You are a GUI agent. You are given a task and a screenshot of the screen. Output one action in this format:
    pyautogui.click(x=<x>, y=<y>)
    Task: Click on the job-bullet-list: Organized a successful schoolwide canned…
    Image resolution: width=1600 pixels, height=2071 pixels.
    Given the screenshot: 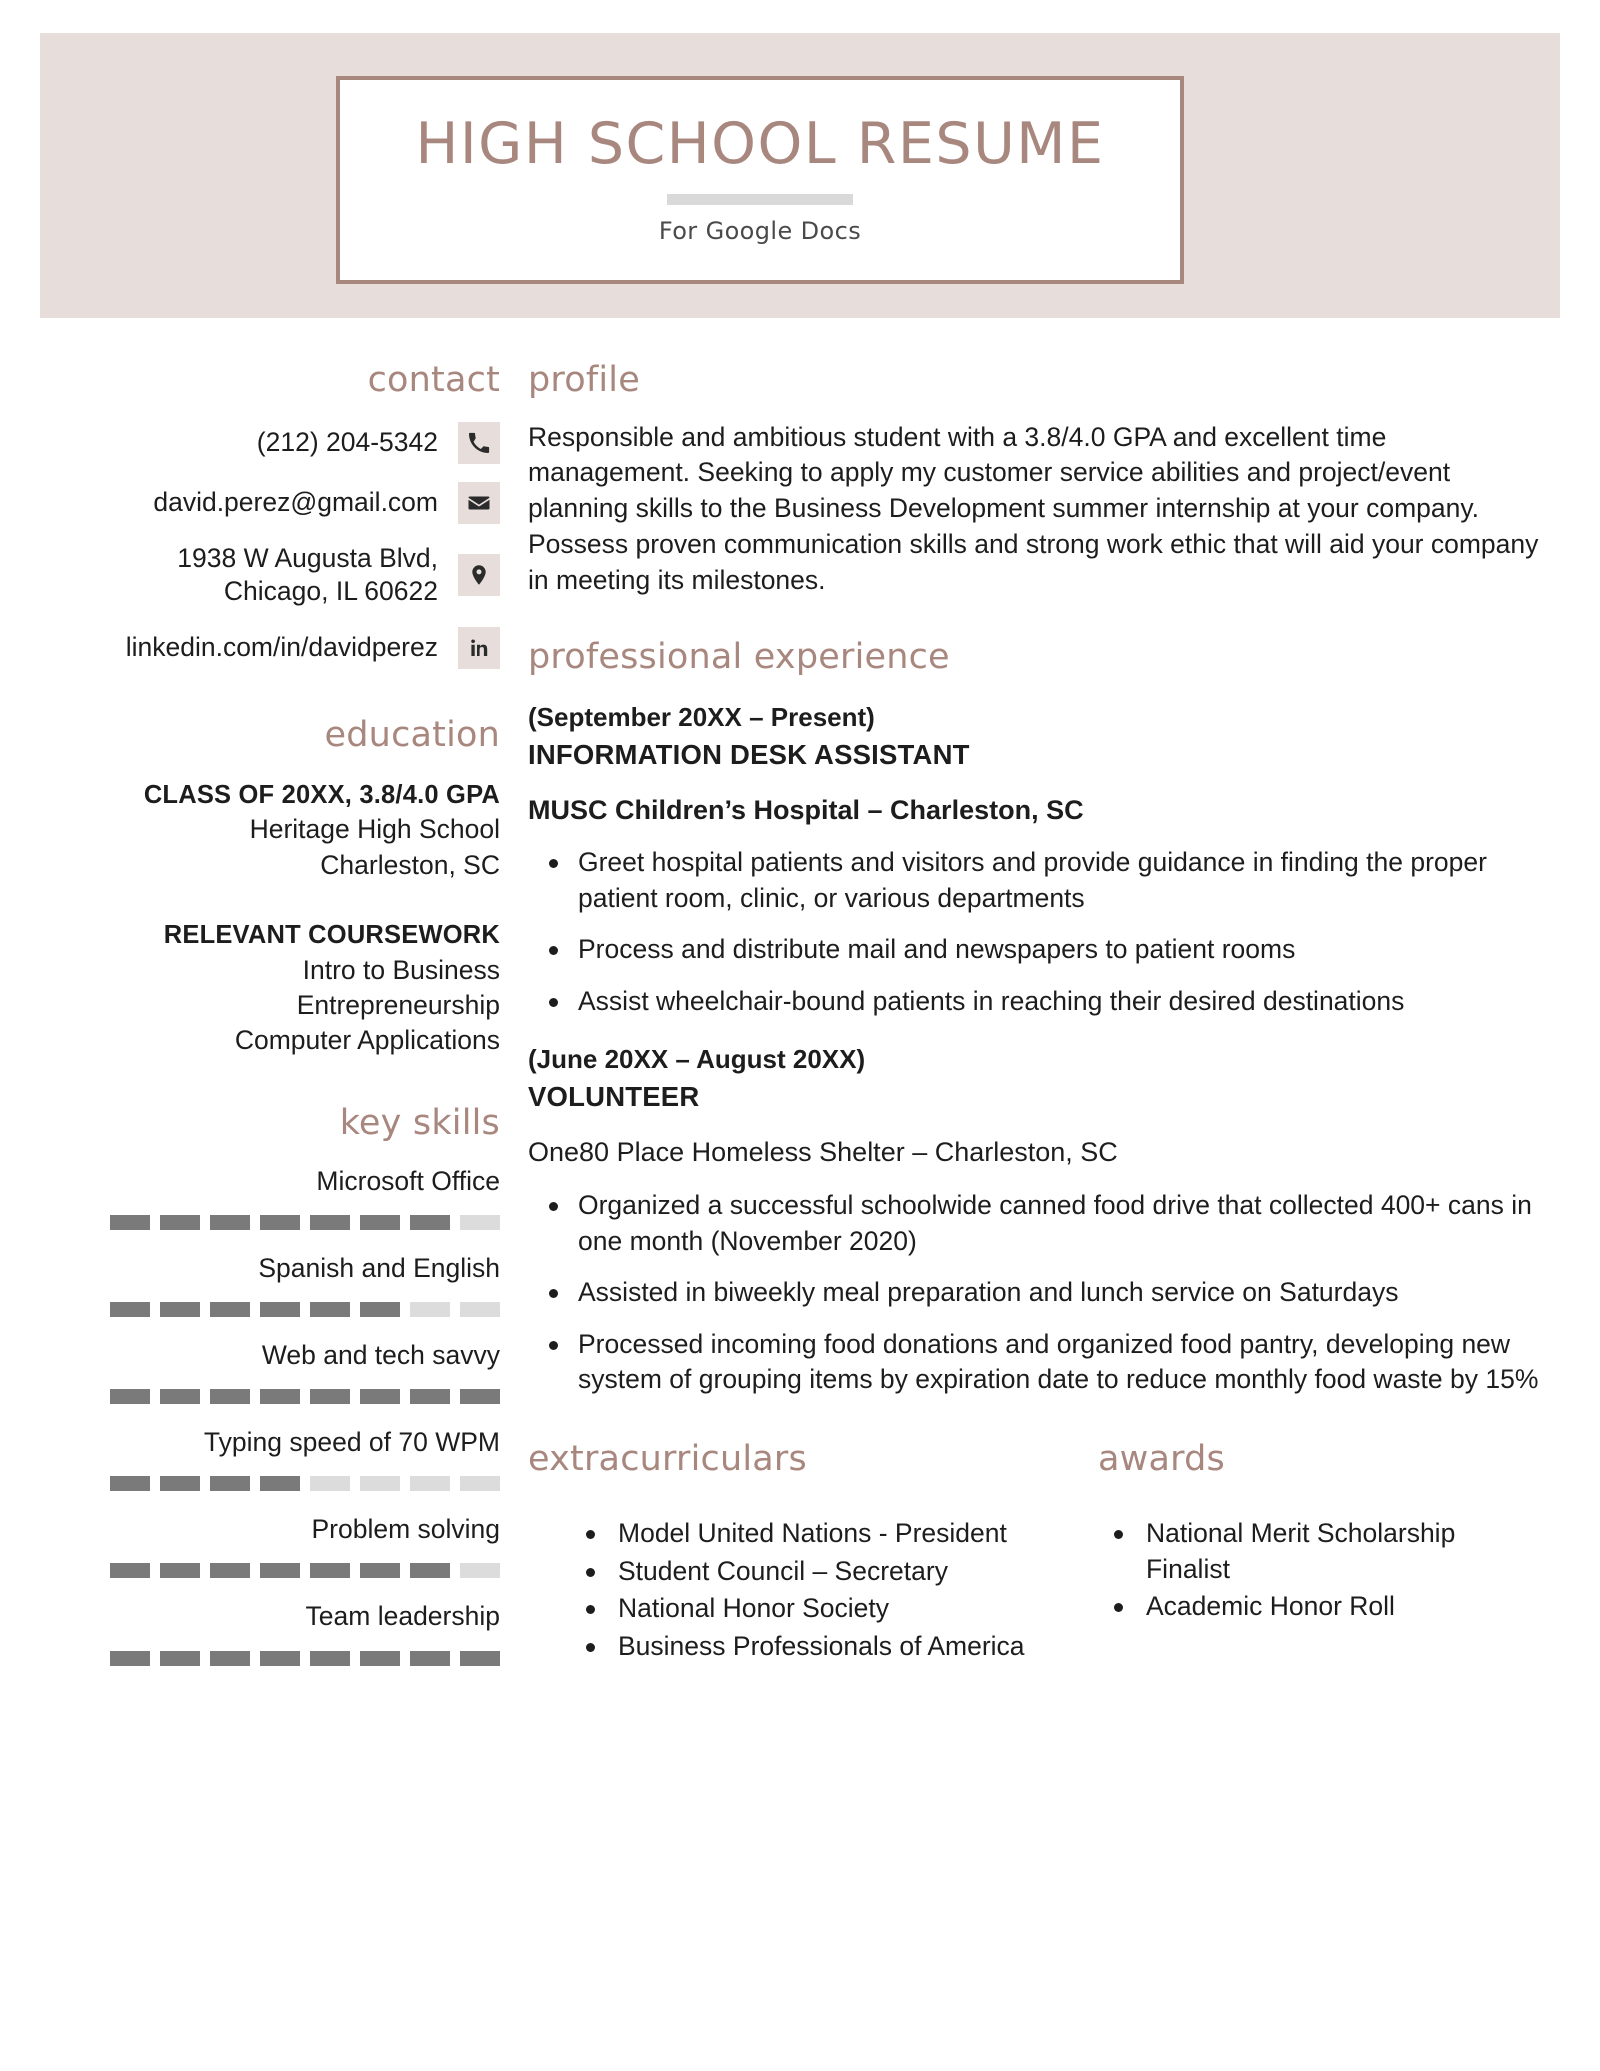 What is the action you would take?
    pyautogui.click(x=1038, y=1293)
    